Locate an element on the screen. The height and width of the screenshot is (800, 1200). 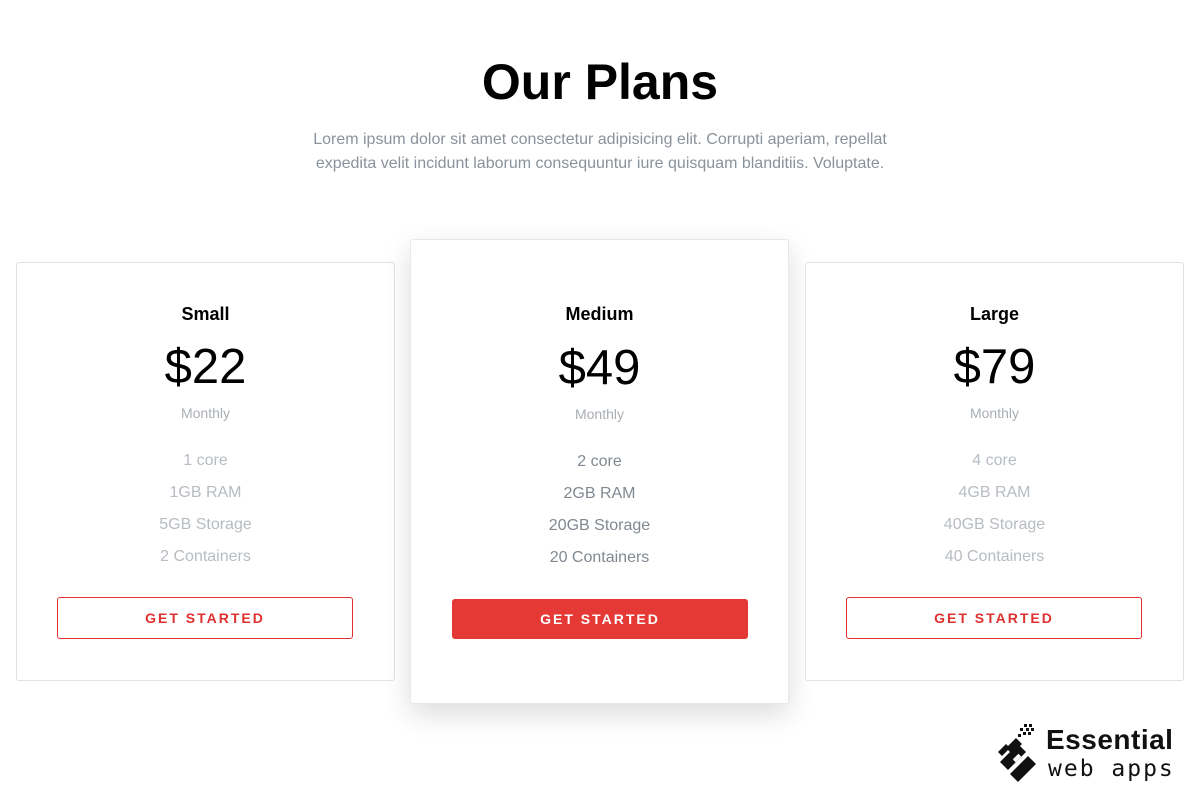
essential-web-apps-logo-icon is located at coordinates (1017, 753).